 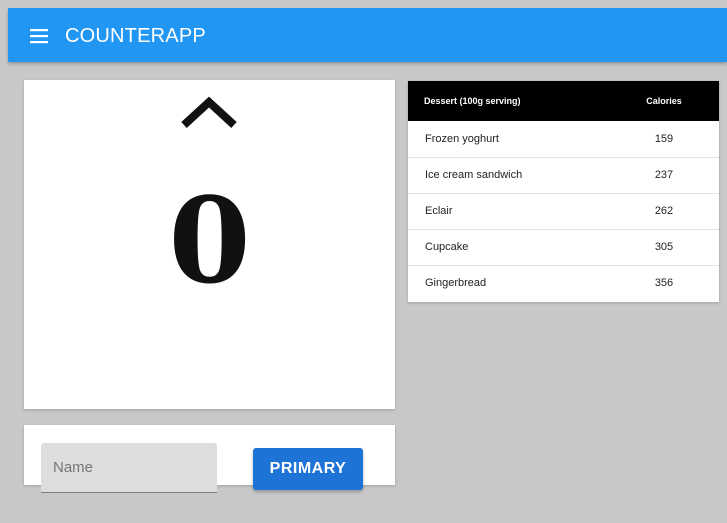 I want to click on menu-icon, so click(x=39, y=36).